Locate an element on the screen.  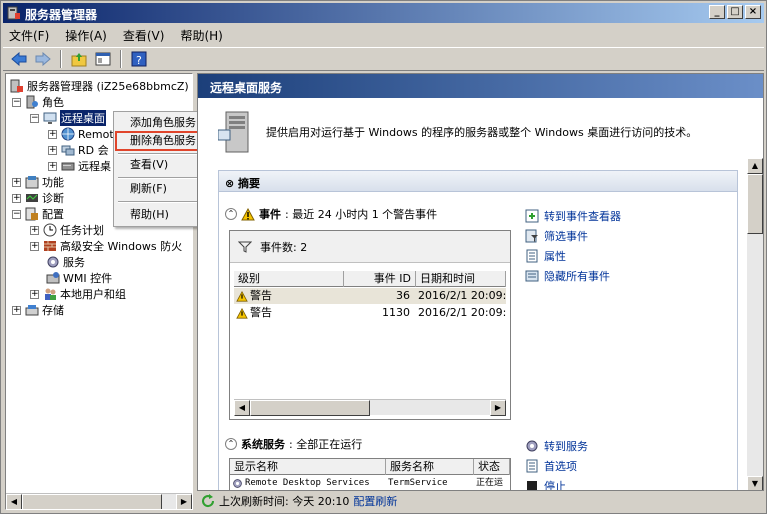
show-hide-tree-button is located at coordinates (103, 59).